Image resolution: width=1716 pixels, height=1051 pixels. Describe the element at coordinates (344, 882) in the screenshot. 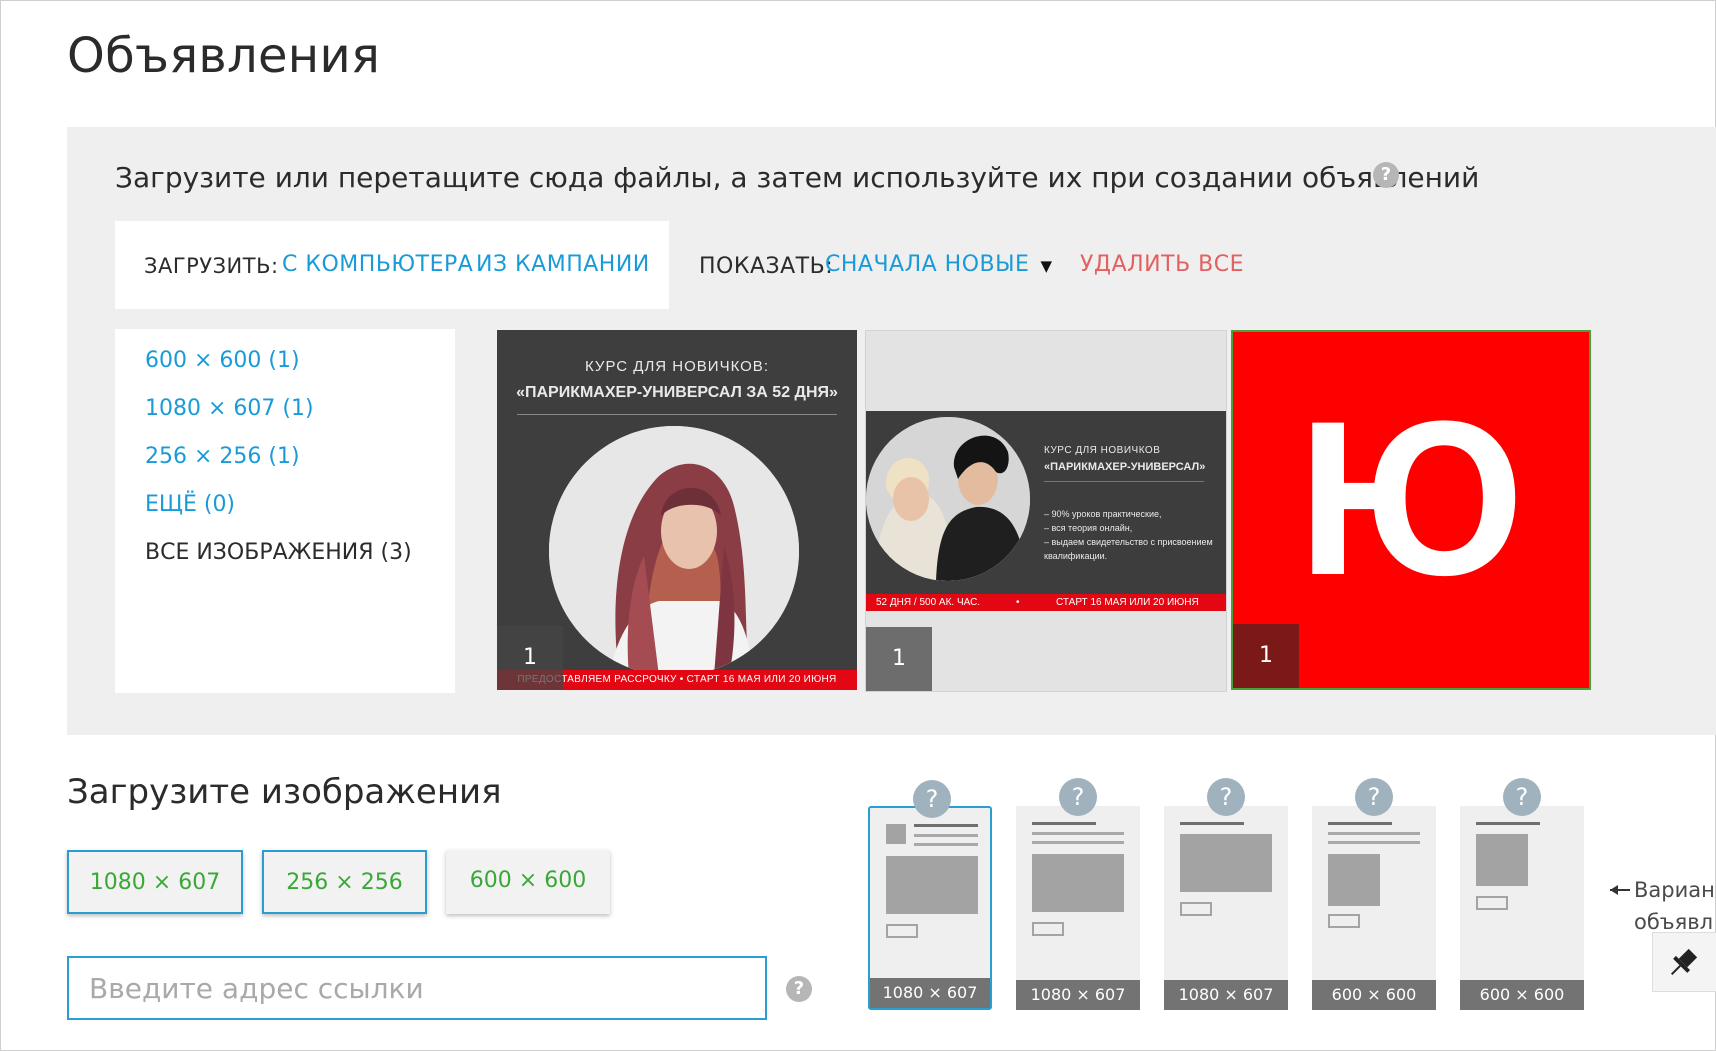

I see `size-button-256x256: 256 × 256` at that location.